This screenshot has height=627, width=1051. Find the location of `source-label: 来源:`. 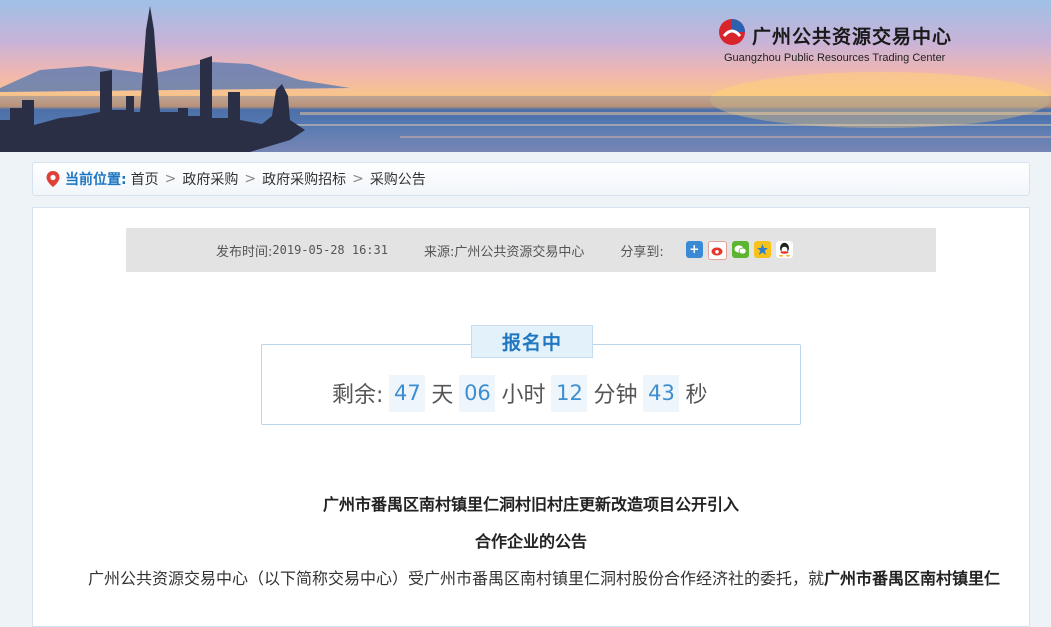

source-label: 来源: is located at coordinates (439, 252).